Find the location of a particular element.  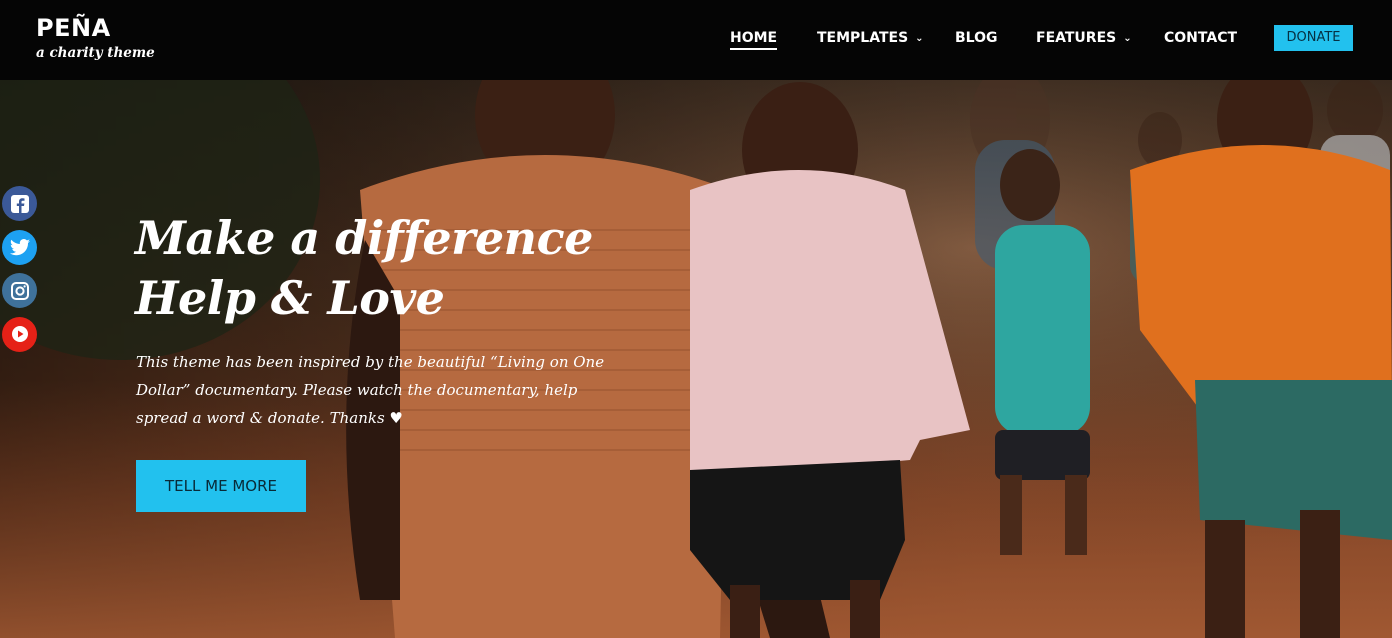

youtube-icon is located at coordinates (19, 334).